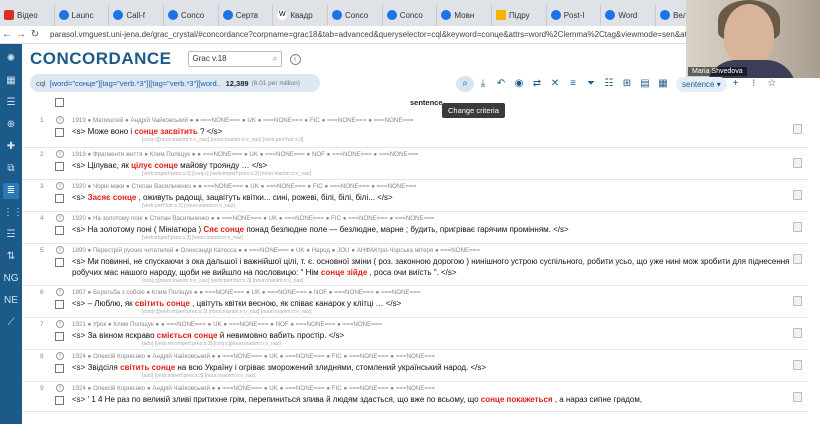  I want to click on change-criteria-icon: ⌕, so click(465, 84).